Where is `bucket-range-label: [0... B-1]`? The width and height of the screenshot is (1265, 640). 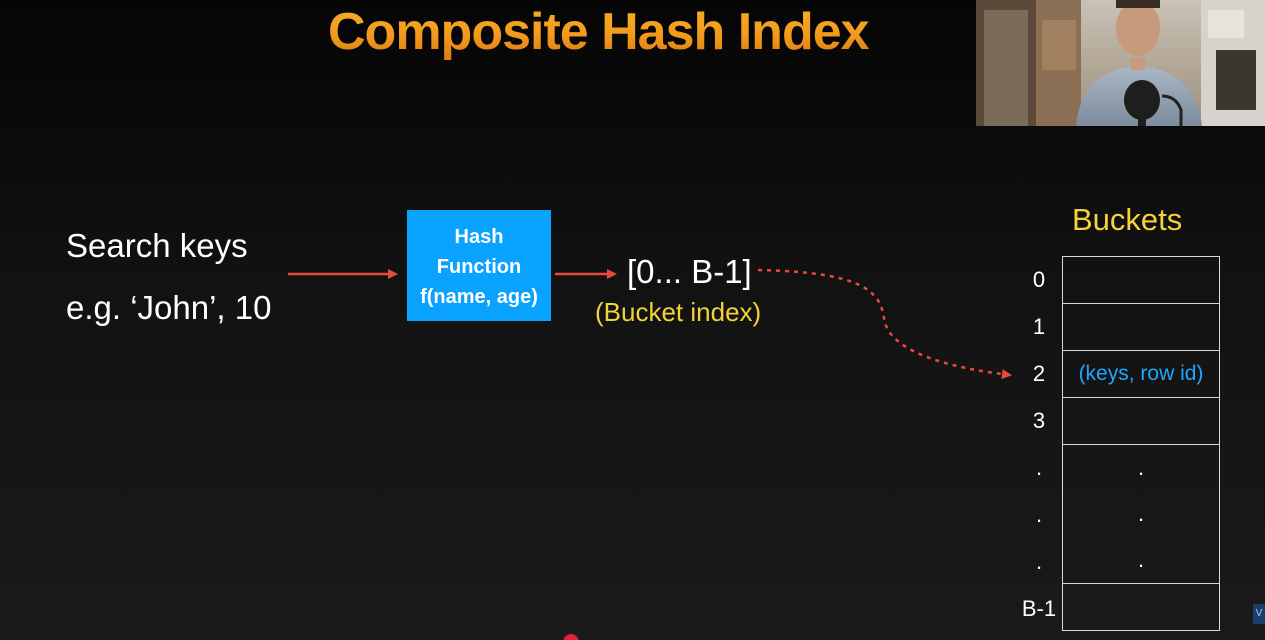
bucket-range-label: [0... B-1] is located at coordinates (689, 271).